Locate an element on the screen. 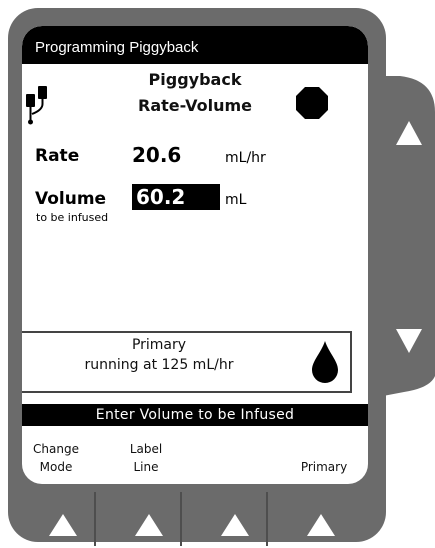  primary-label: Primary is located at coordinates (159, 345).